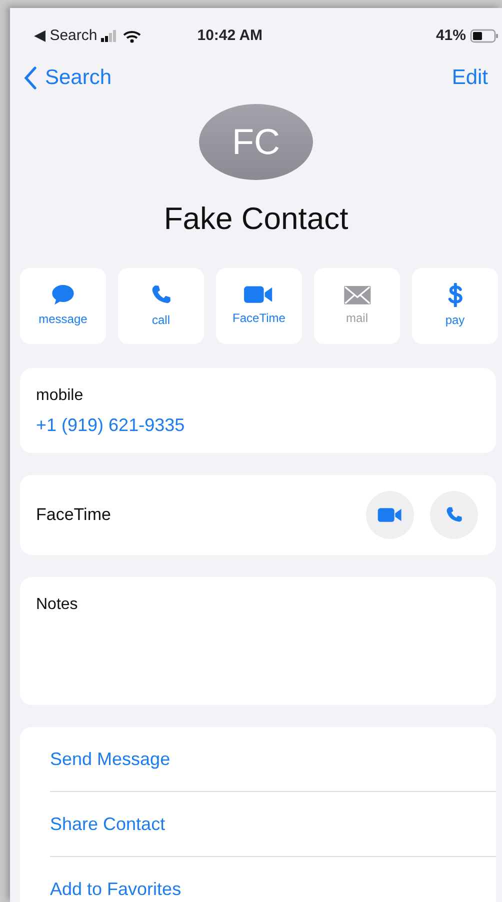 The width and height of the screenshot is (502, 902). I want to click on battery-icon, so click(484, 36).